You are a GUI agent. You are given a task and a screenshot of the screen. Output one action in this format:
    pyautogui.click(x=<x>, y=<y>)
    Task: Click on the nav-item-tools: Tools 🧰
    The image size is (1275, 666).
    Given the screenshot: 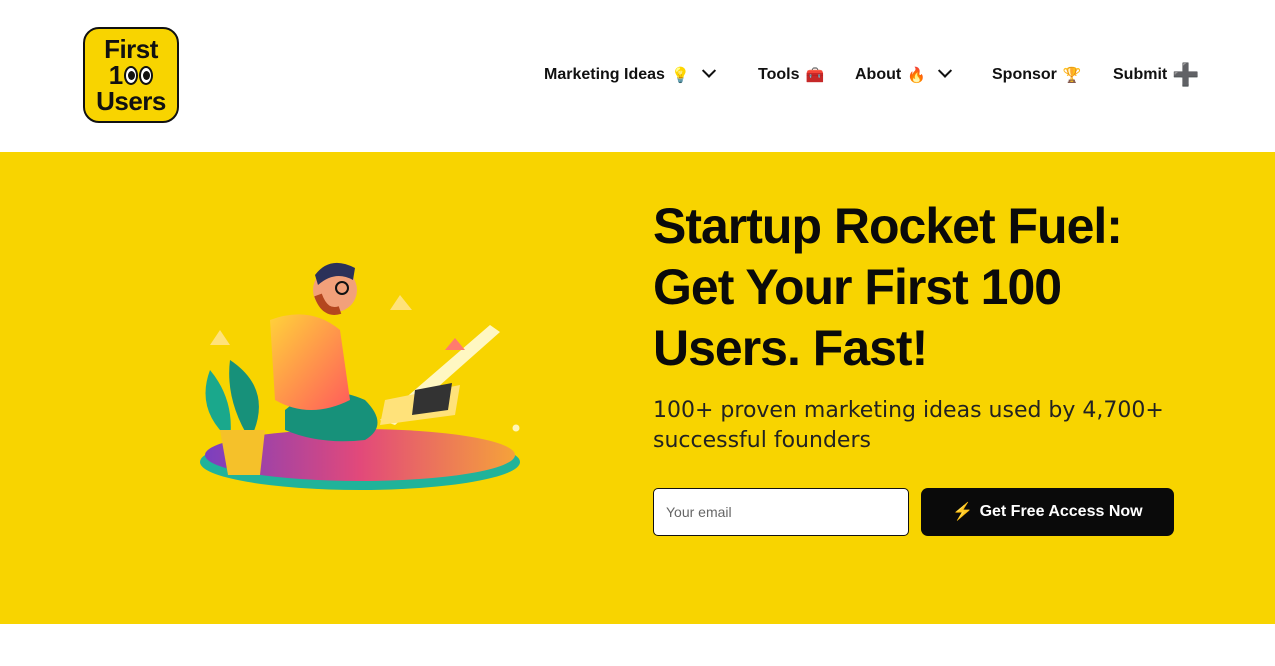 What is the action you would take?
    pyautogui.click(x=791, y=75)
    